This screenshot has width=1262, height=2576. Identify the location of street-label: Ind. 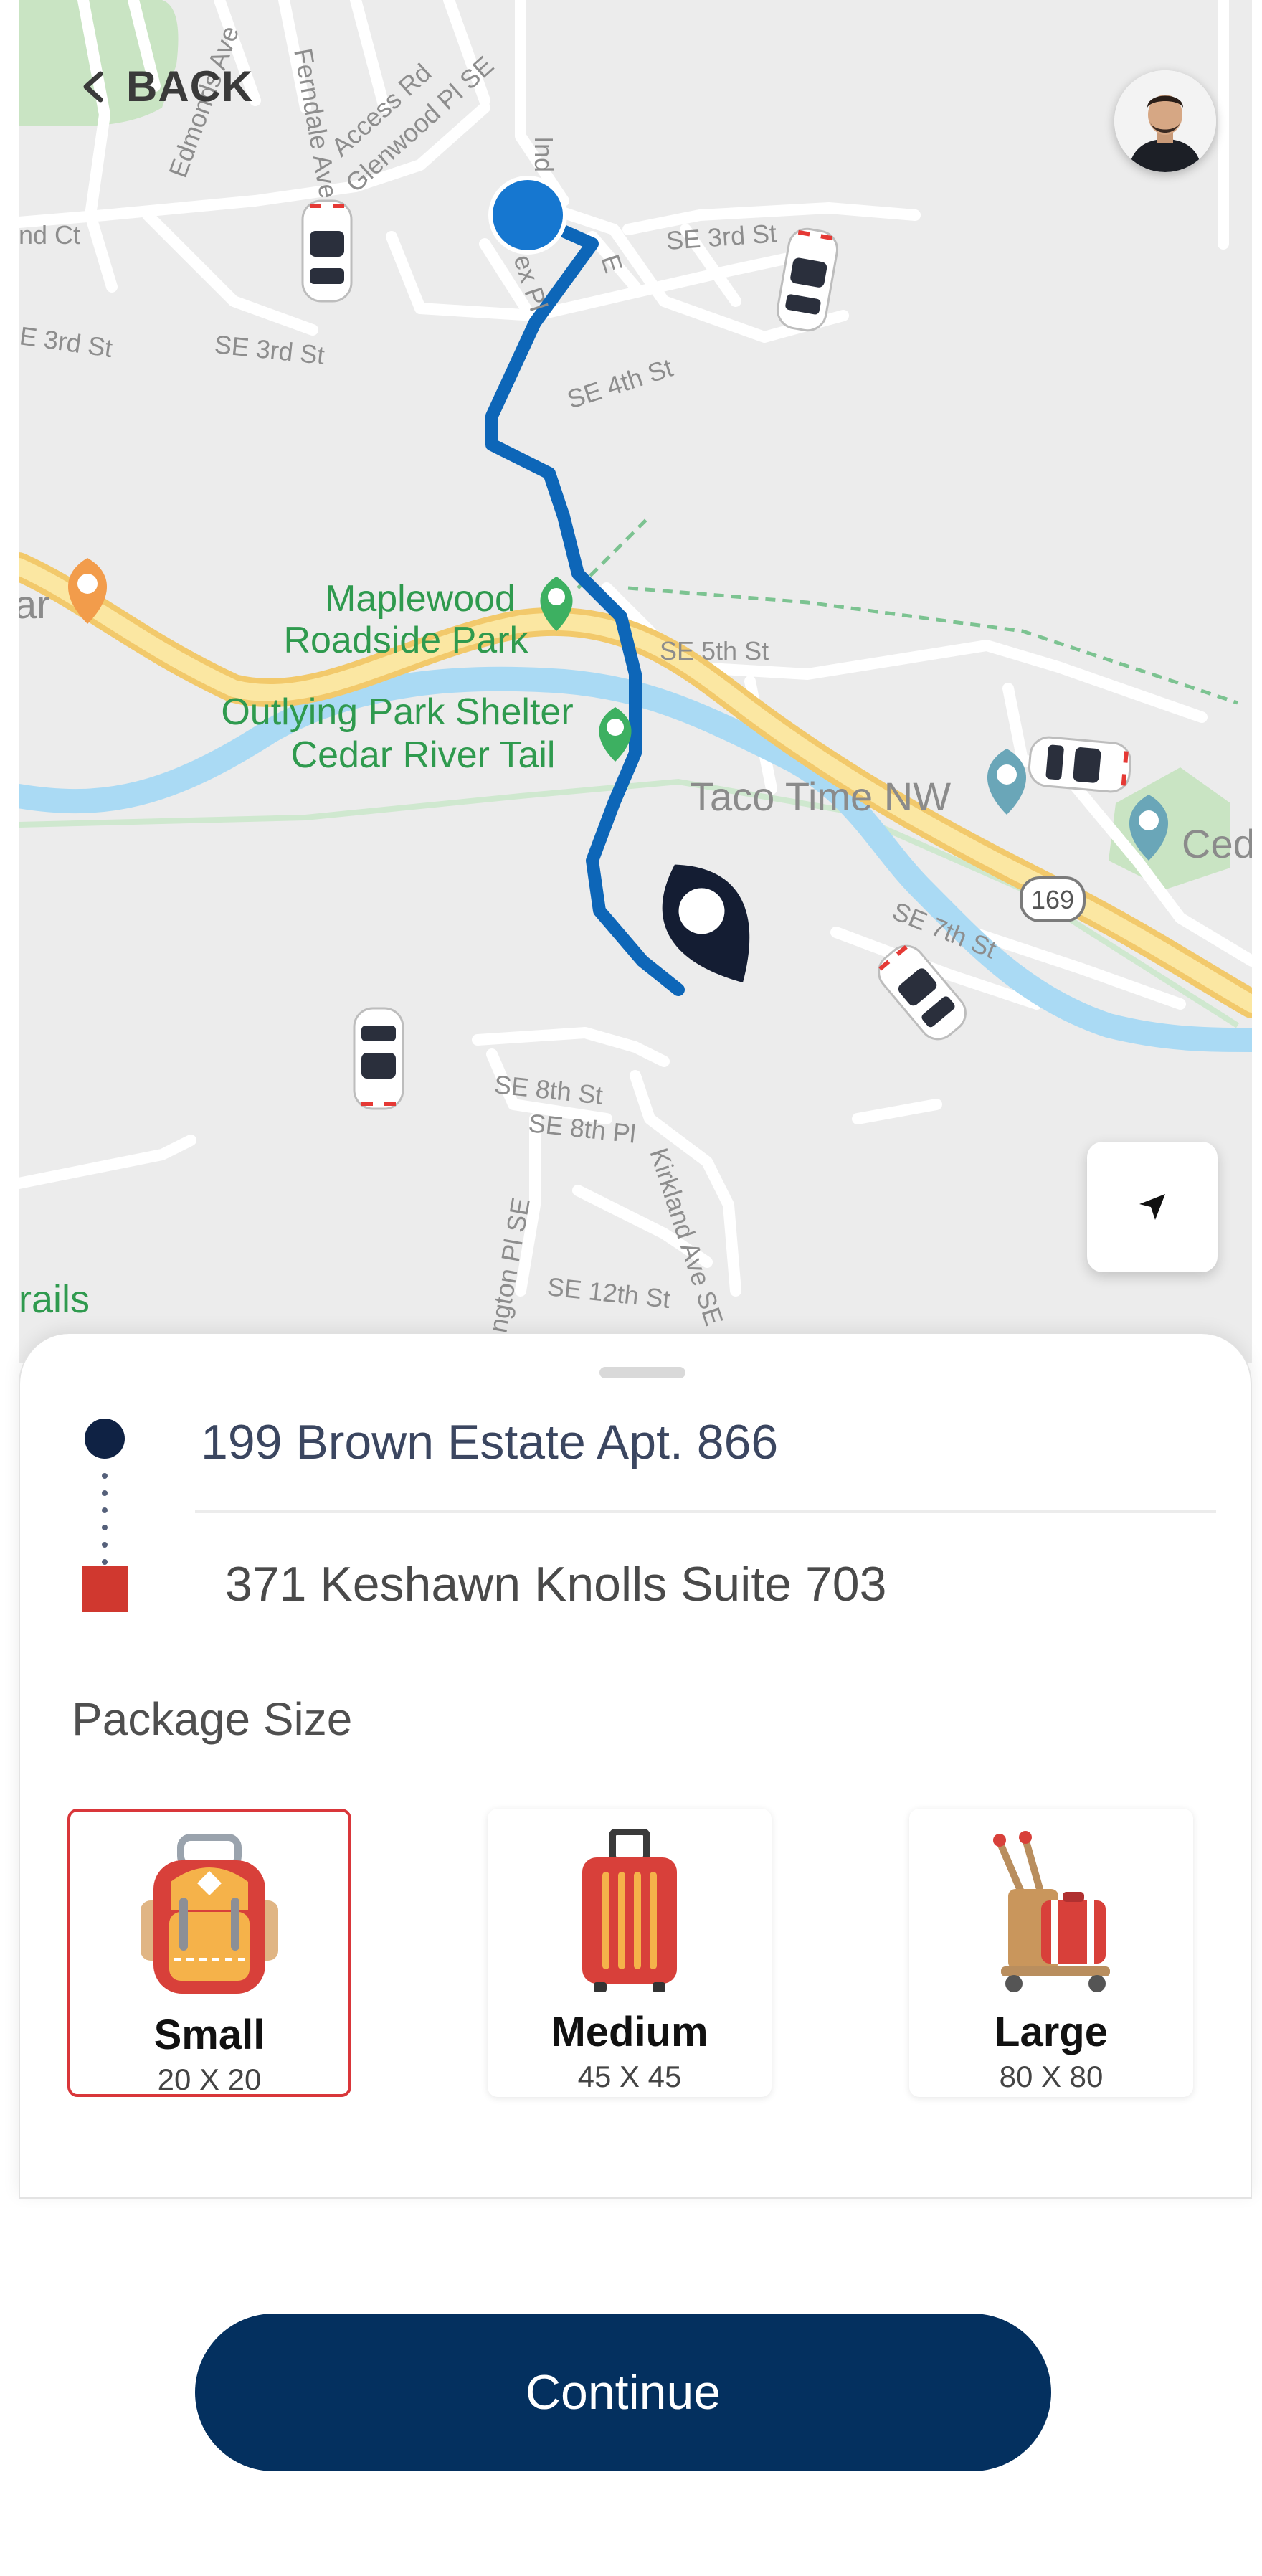
(544, 154).